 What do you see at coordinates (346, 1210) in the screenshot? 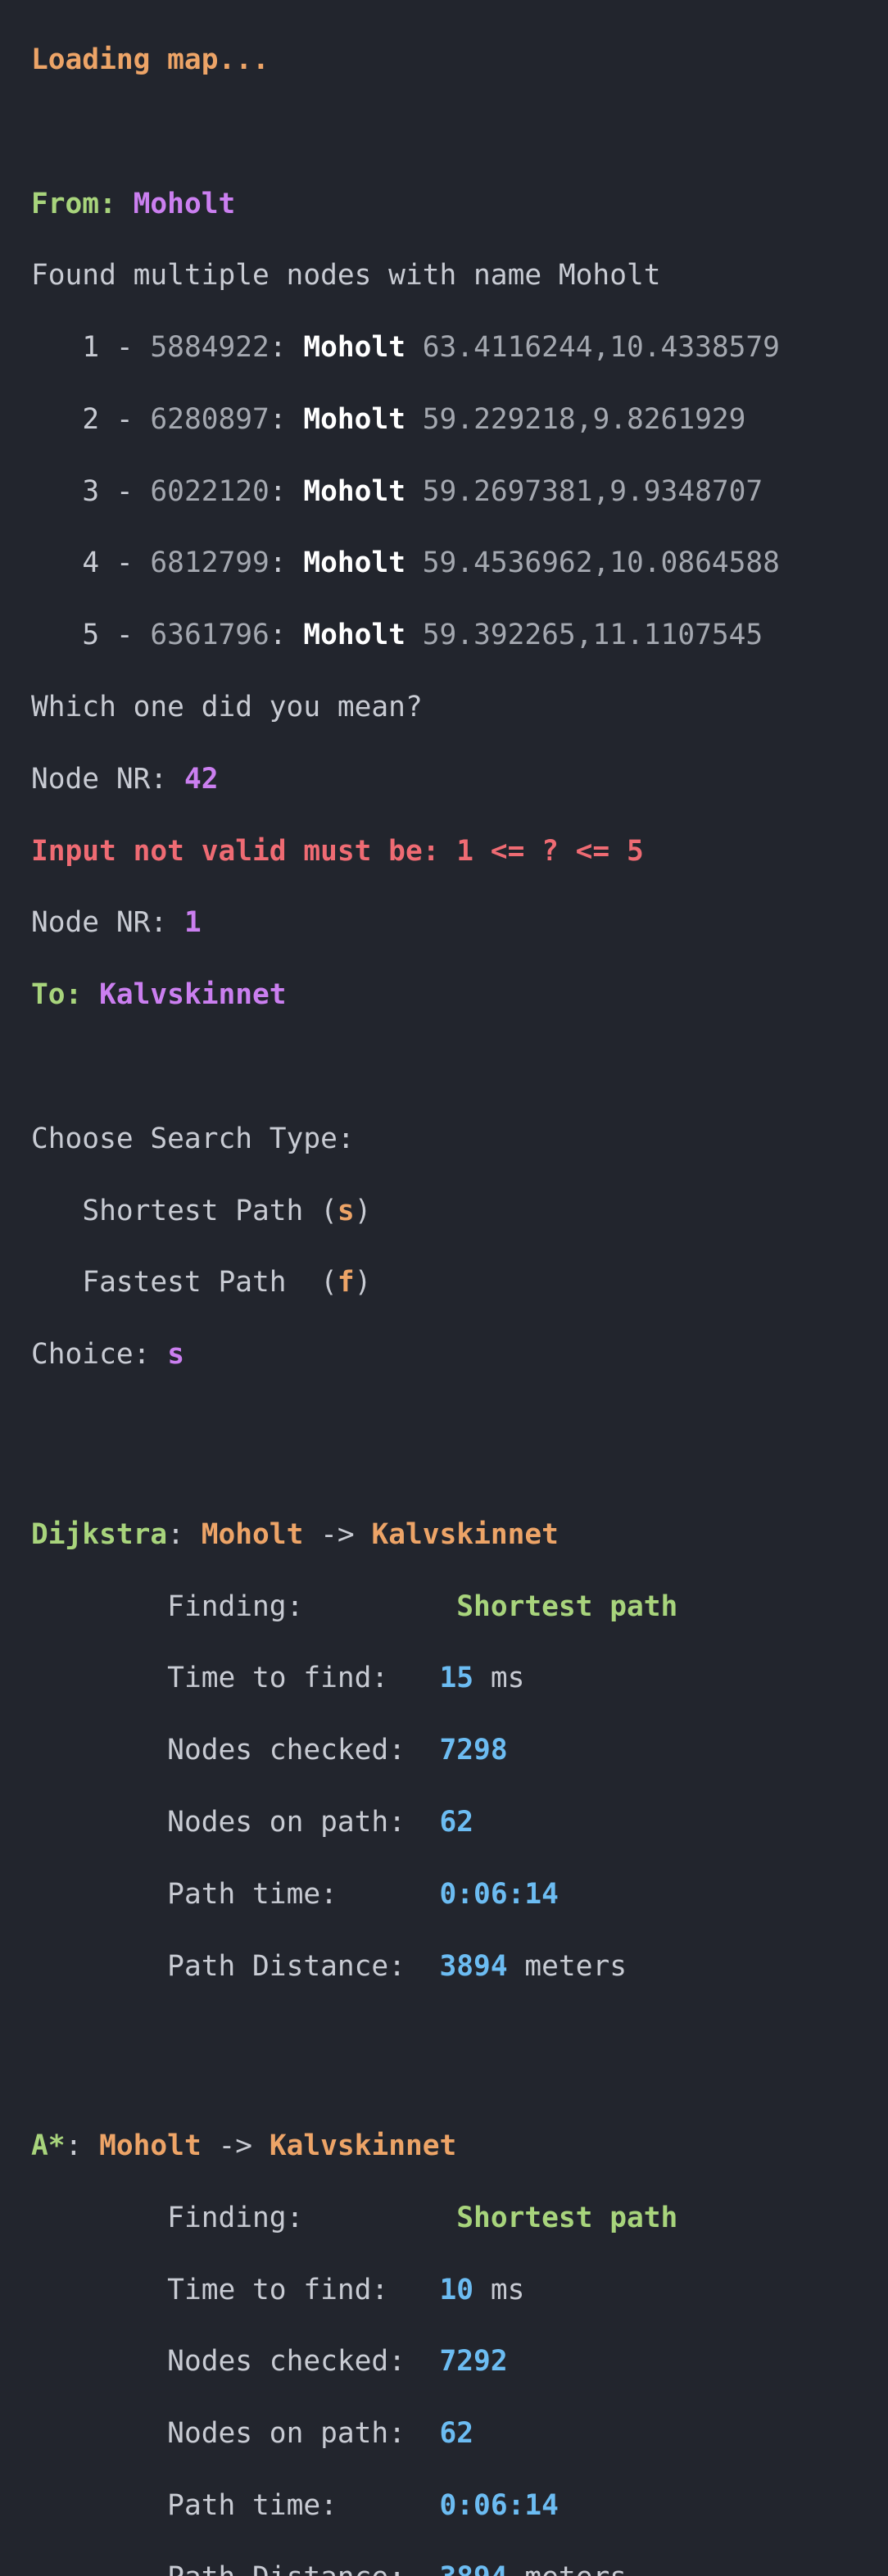
I see `search-option-key: s` at bounding box center [346, 1210].